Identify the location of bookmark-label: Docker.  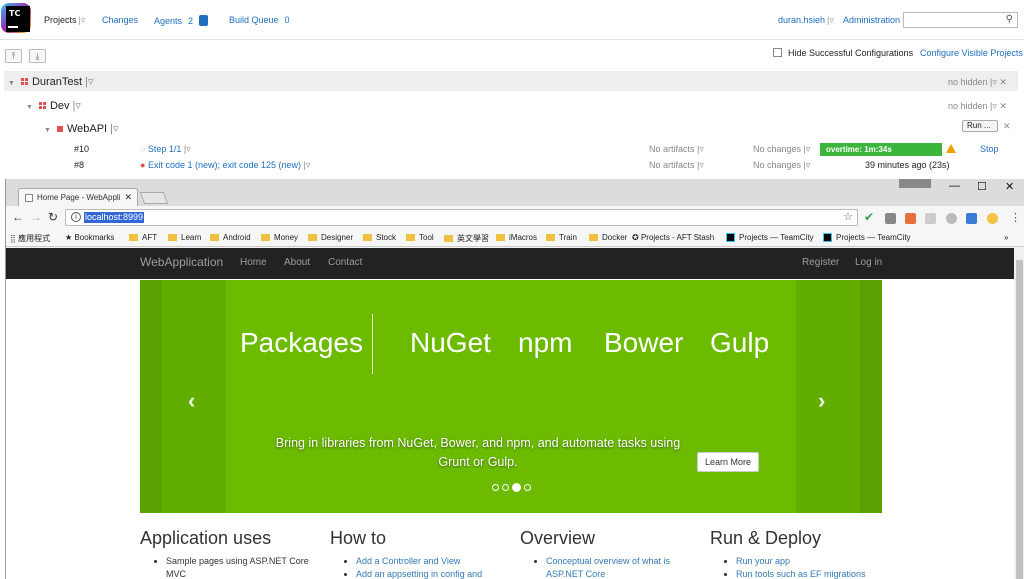
(614, 237).